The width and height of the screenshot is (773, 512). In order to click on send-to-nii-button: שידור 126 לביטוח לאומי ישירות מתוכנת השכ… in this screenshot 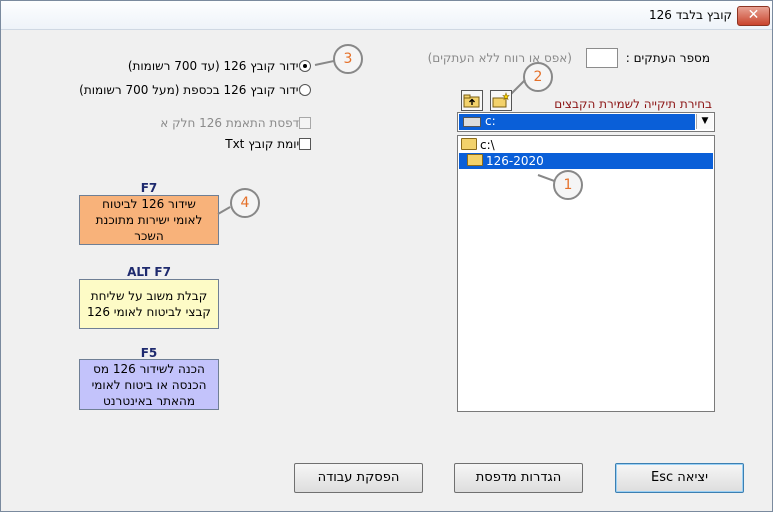, I will do `click(149, 220)`.